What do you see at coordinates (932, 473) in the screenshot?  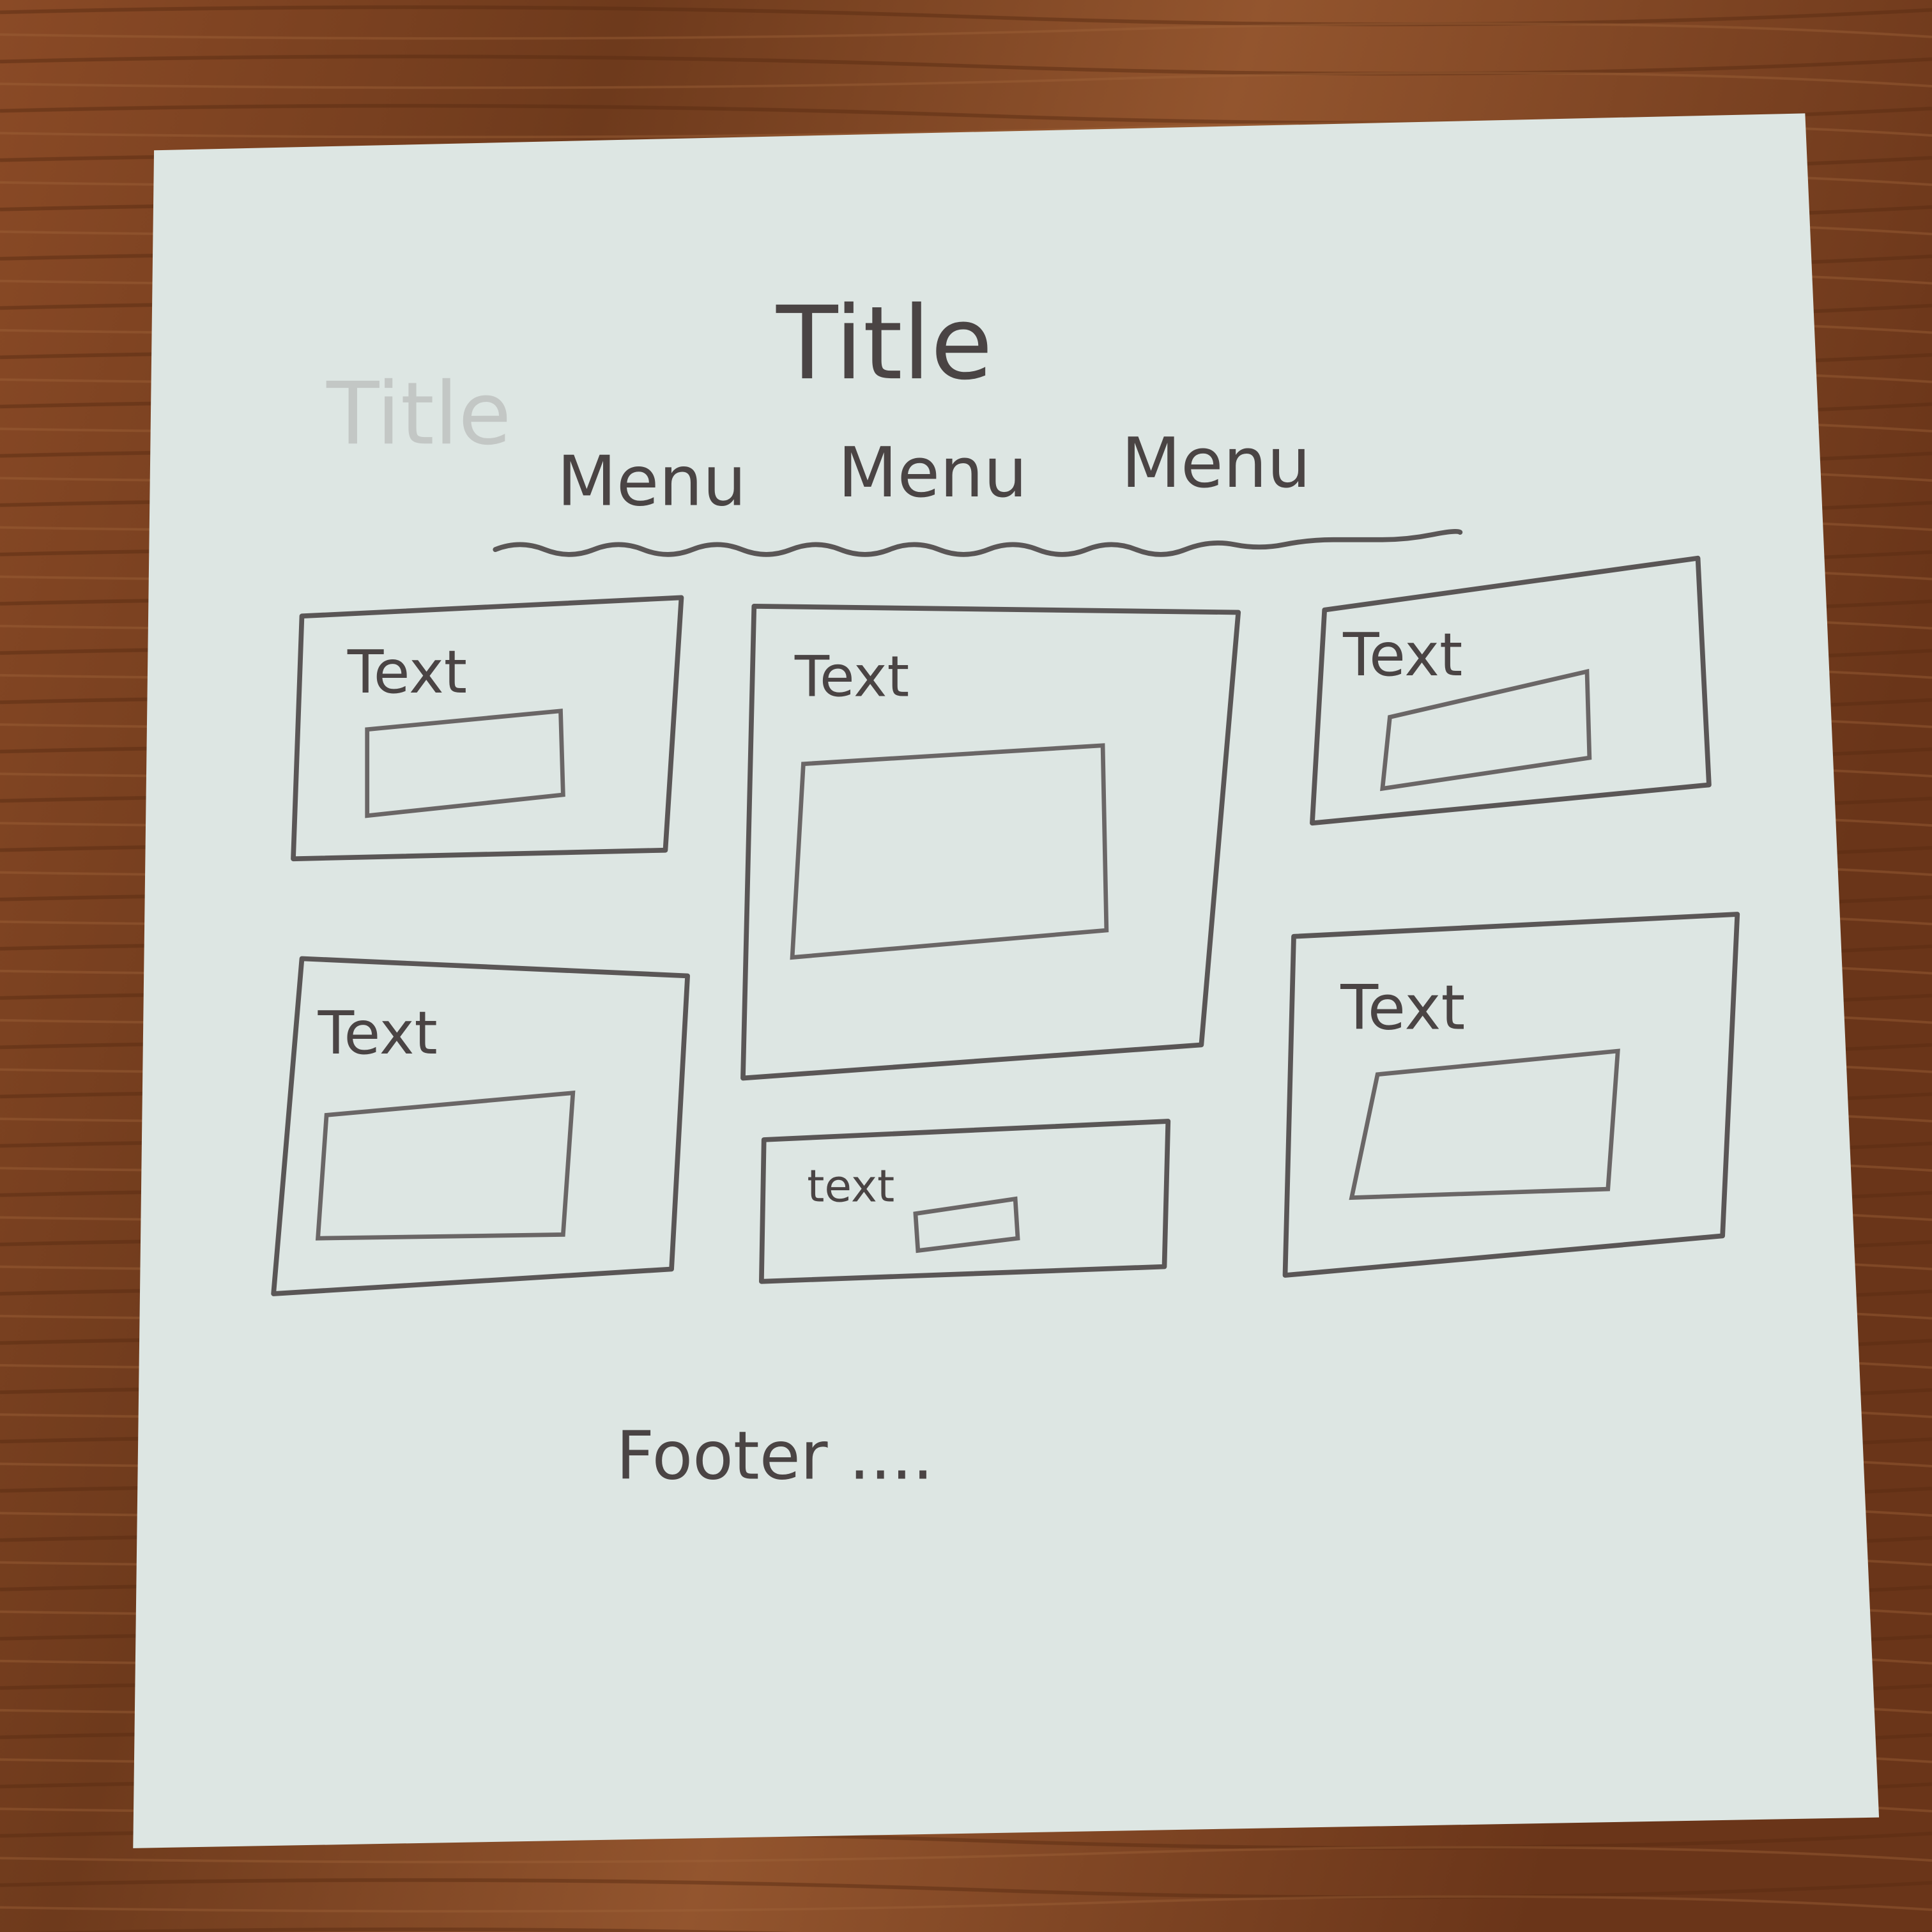 I see `menu-item-2: Menu` at bounding box center [932, 473].